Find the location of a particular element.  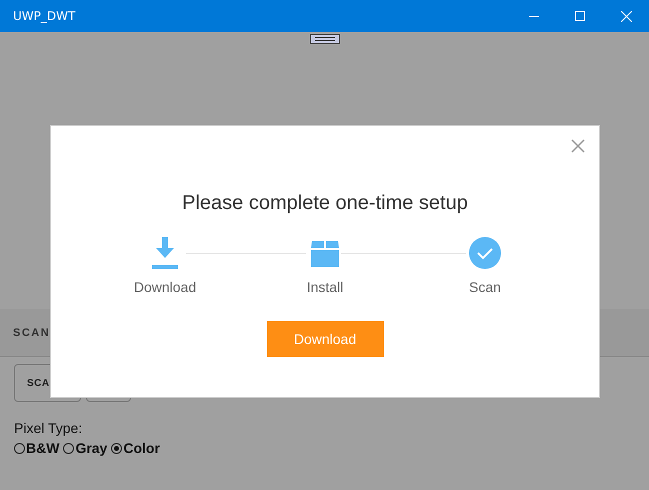

check-circle-icon is located at coordinates (485, 253).